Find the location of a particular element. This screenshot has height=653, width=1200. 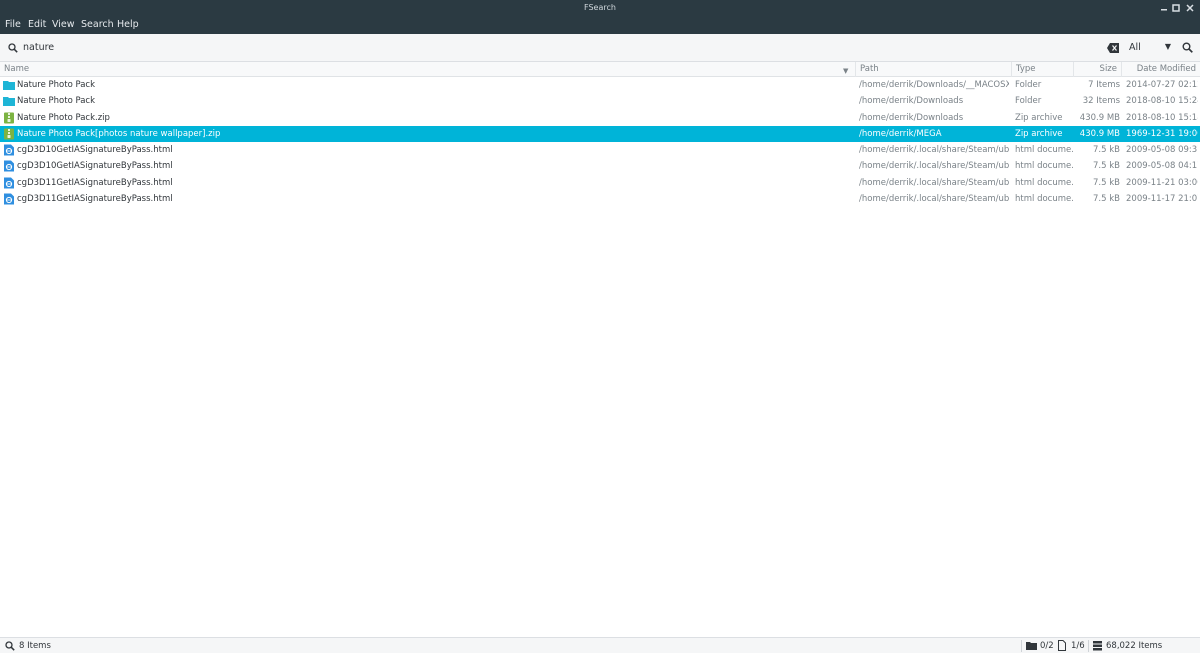

column-type: Type is located at coordinates (1043, 69).